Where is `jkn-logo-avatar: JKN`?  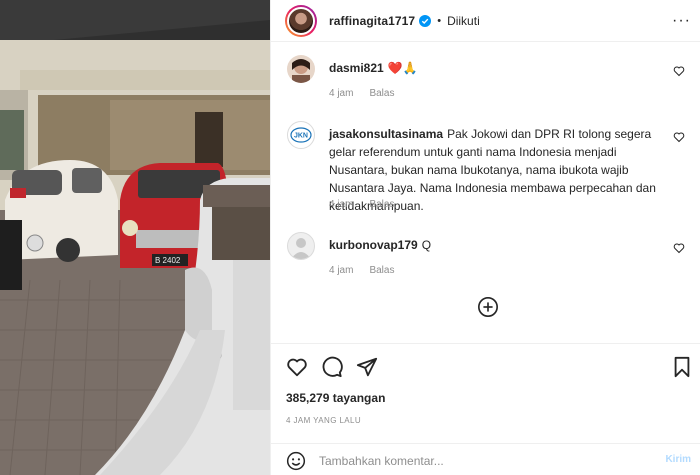 jkn-logo-avatar: JKN is located at coordinates (301, 135).